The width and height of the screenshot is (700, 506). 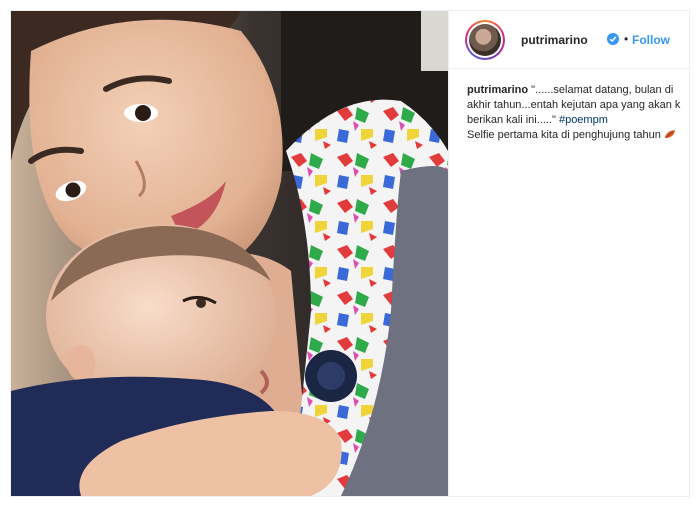 What do you see at coordinates (613, 39) in the screenshot?
I see `verified-badge-icon` at bounding box center [613, 39].